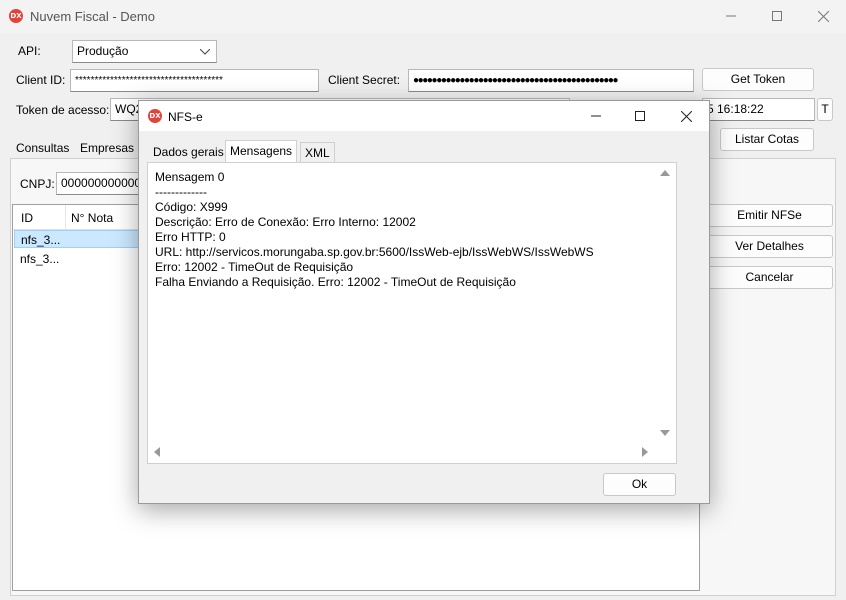 This screenshot has height=600, width=846. I want to click on emitir-nfse-button: Emitir NFSe, so click(769, 215).